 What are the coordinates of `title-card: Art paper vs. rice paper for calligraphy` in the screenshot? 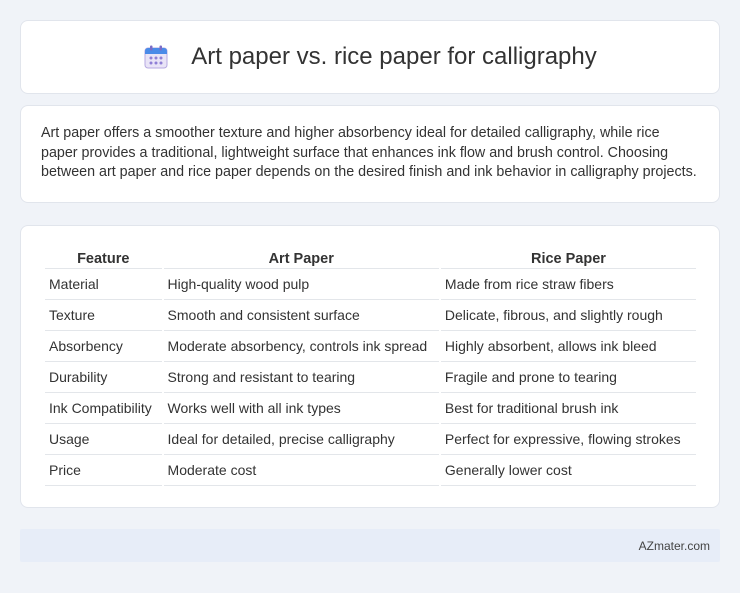 It's located at (370, 57).